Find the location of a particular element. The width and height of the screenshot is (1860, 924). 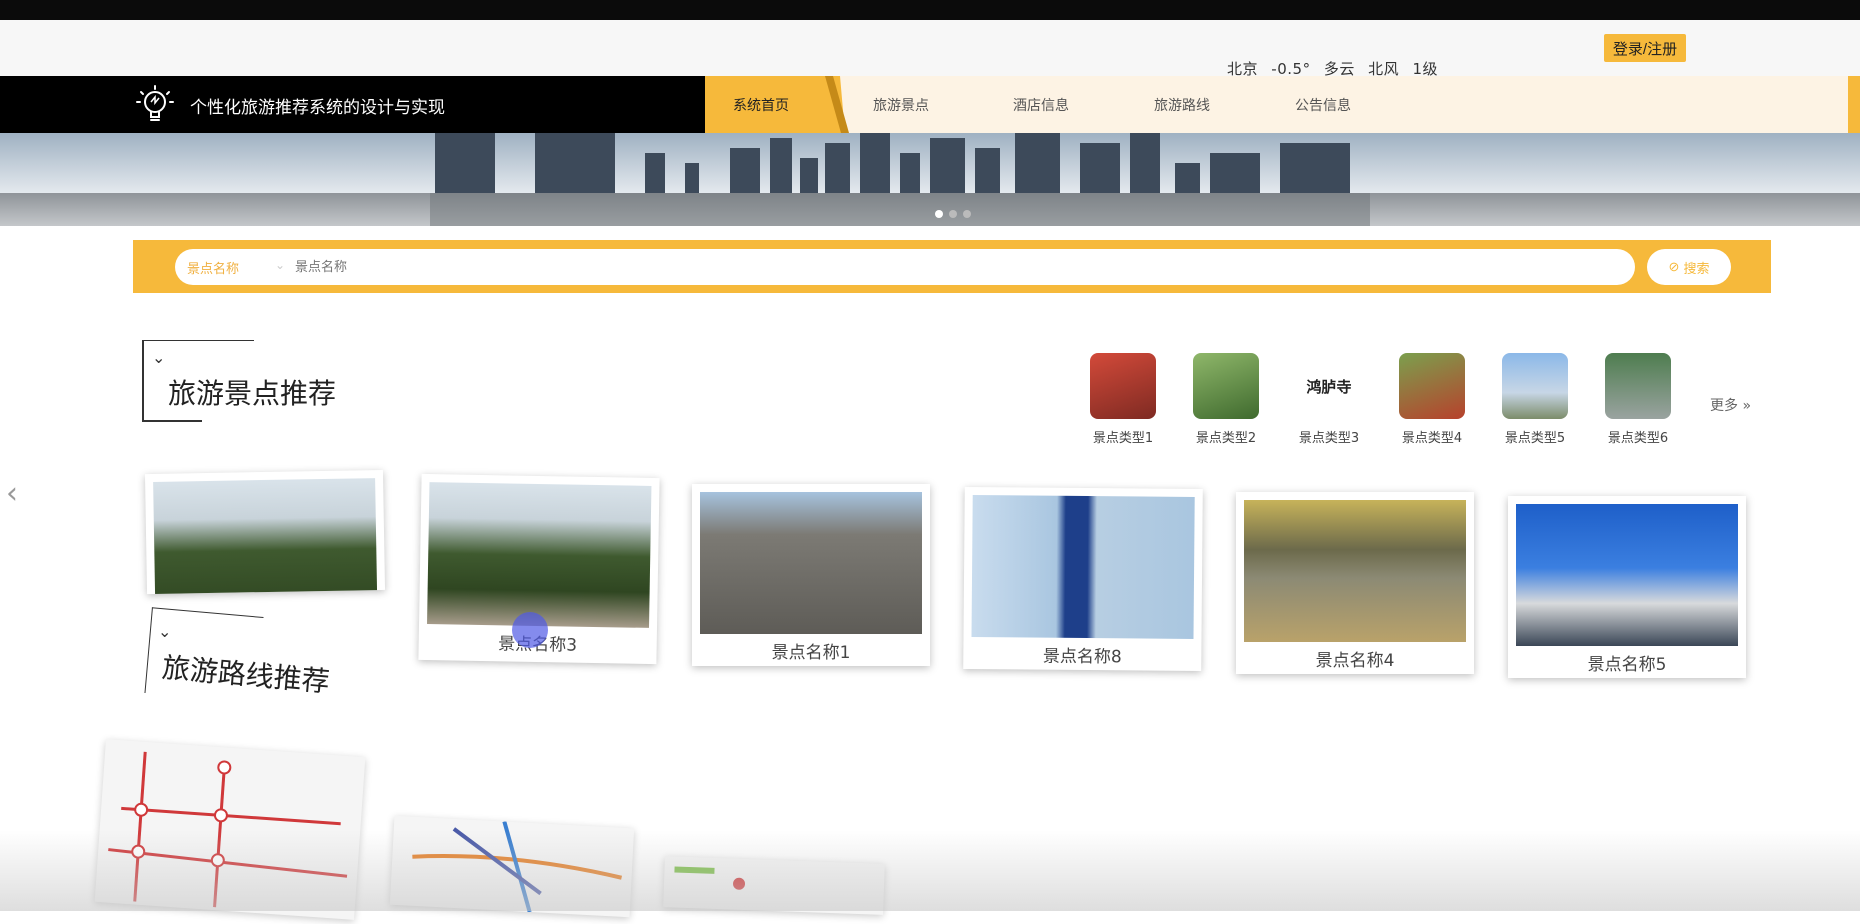

attraction-card: 景点名称5 is located at coordinates (1627, 587).